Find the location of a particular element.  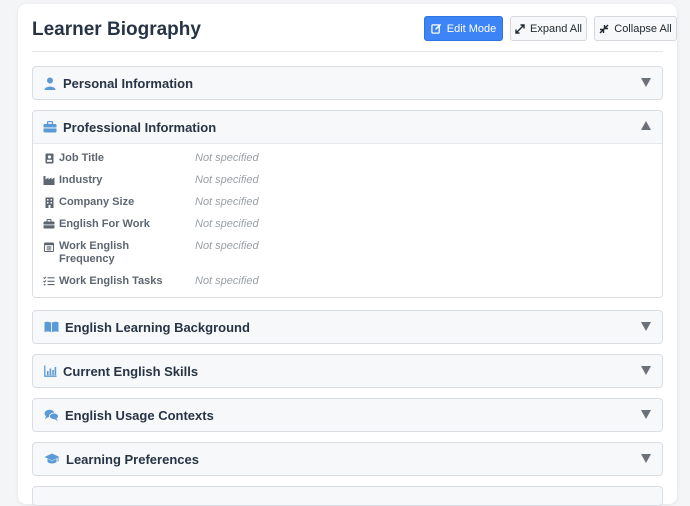

section-english-learning-background: English Learning Background is located at coordinates (347, 327).